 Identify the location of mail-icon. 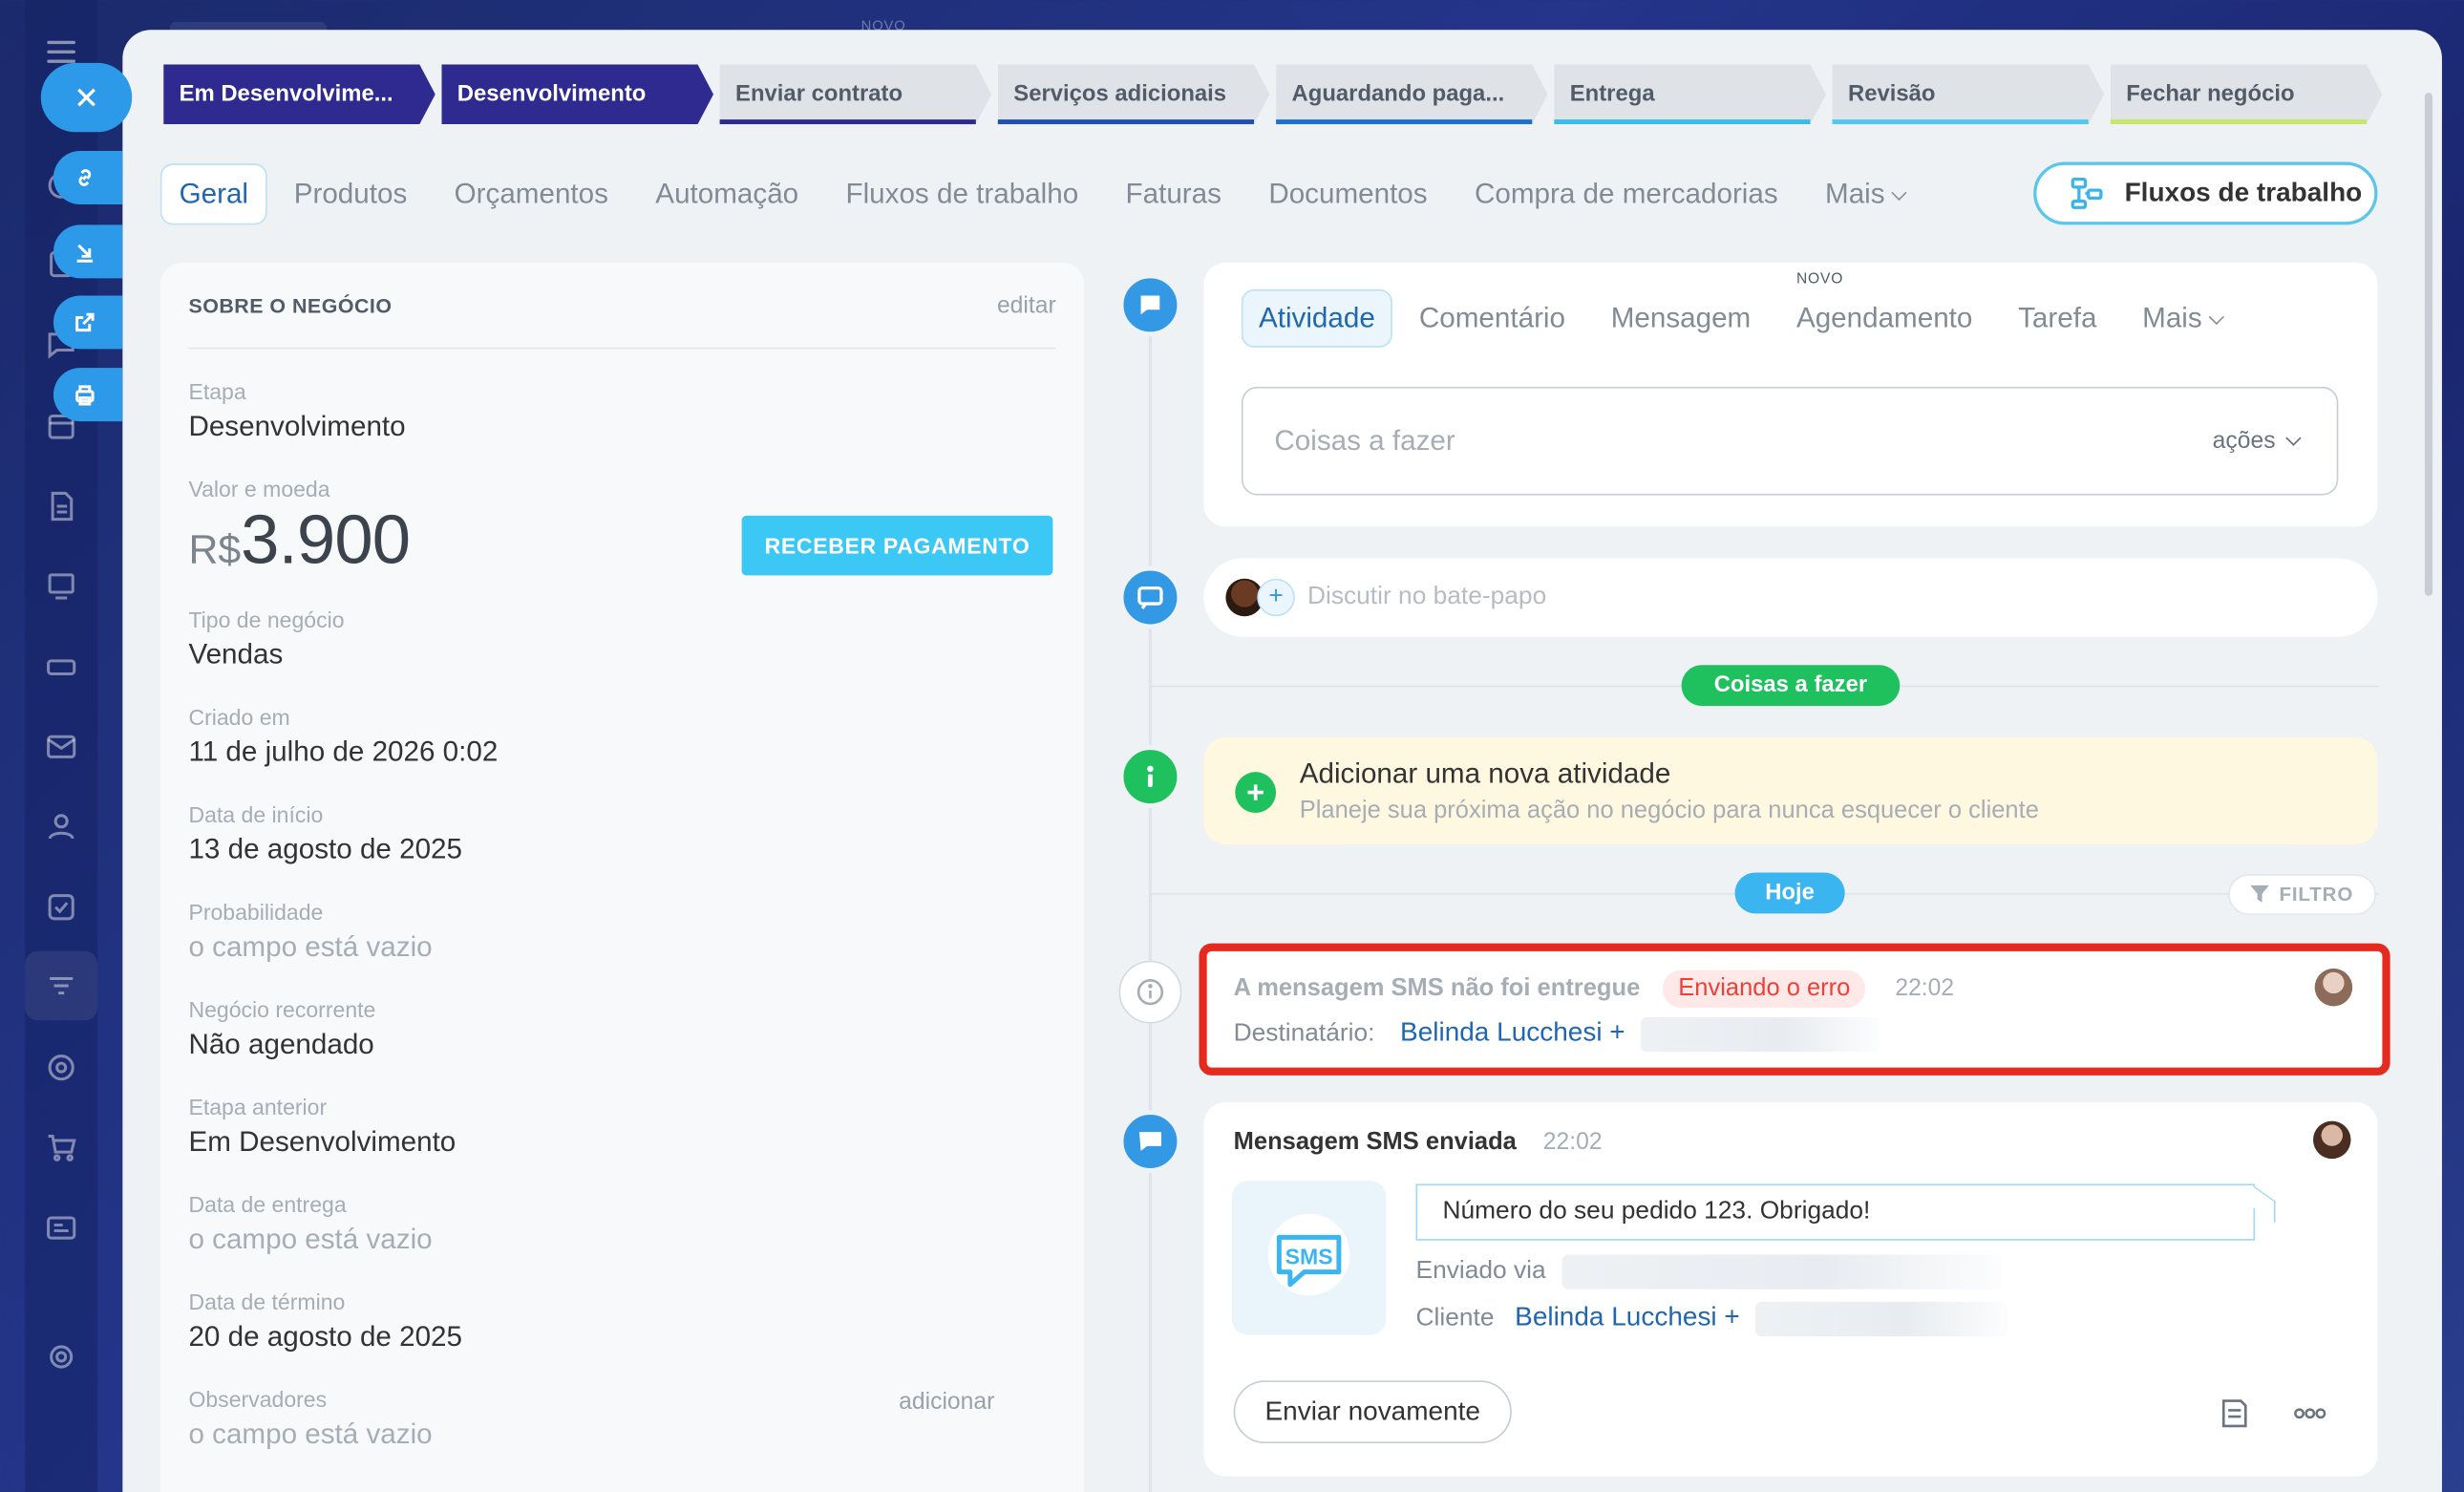
(61, 746).